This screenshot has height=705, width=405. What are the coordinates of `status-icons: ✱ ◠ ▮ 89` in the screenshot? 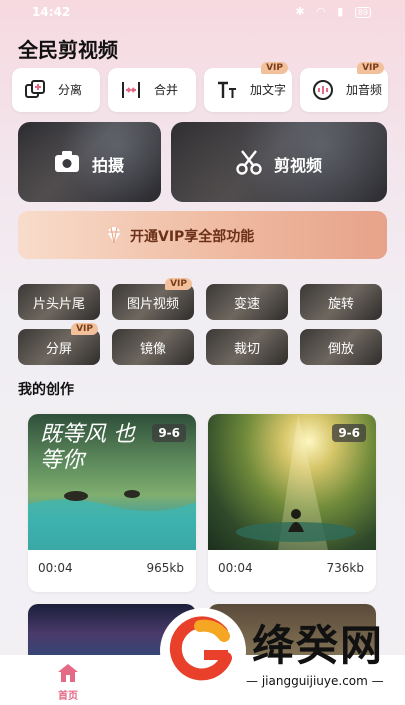 It's located at (333, 11).